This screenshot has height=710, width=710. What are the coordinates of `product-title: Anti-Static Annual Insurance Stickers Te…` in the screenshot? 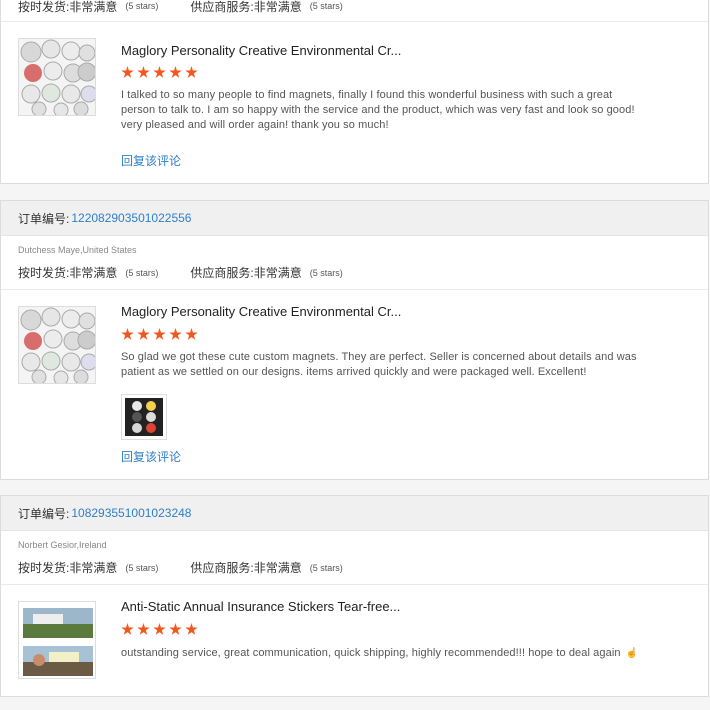 It's located at (260, 606).